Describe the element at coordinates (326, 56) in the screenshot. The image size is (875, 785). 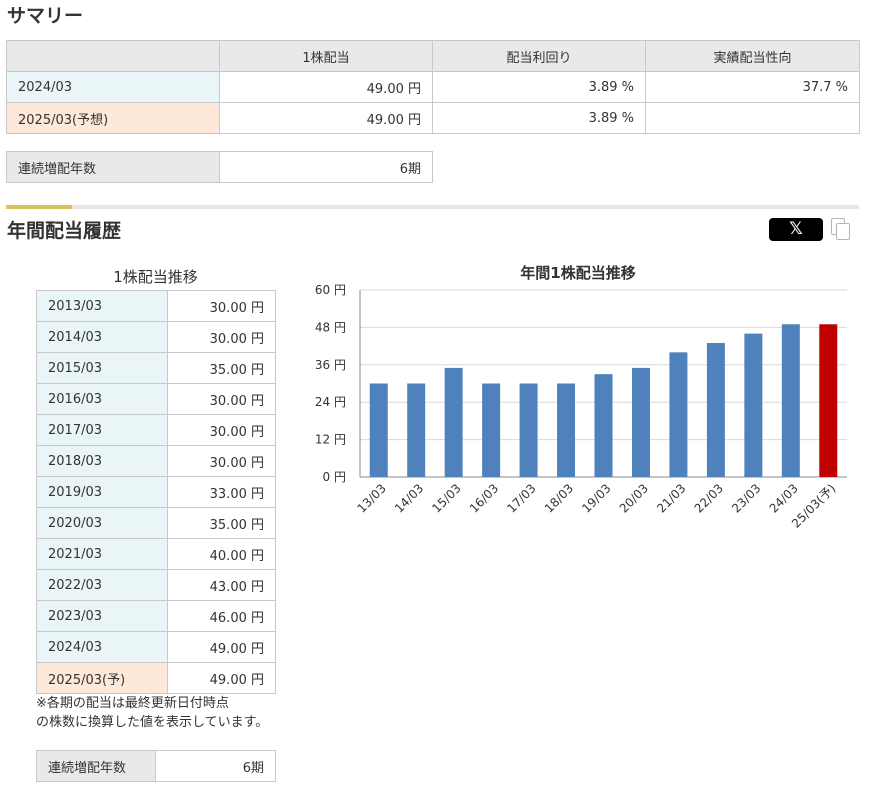
I see `summary-header-dividend: 1株配当` at that location.